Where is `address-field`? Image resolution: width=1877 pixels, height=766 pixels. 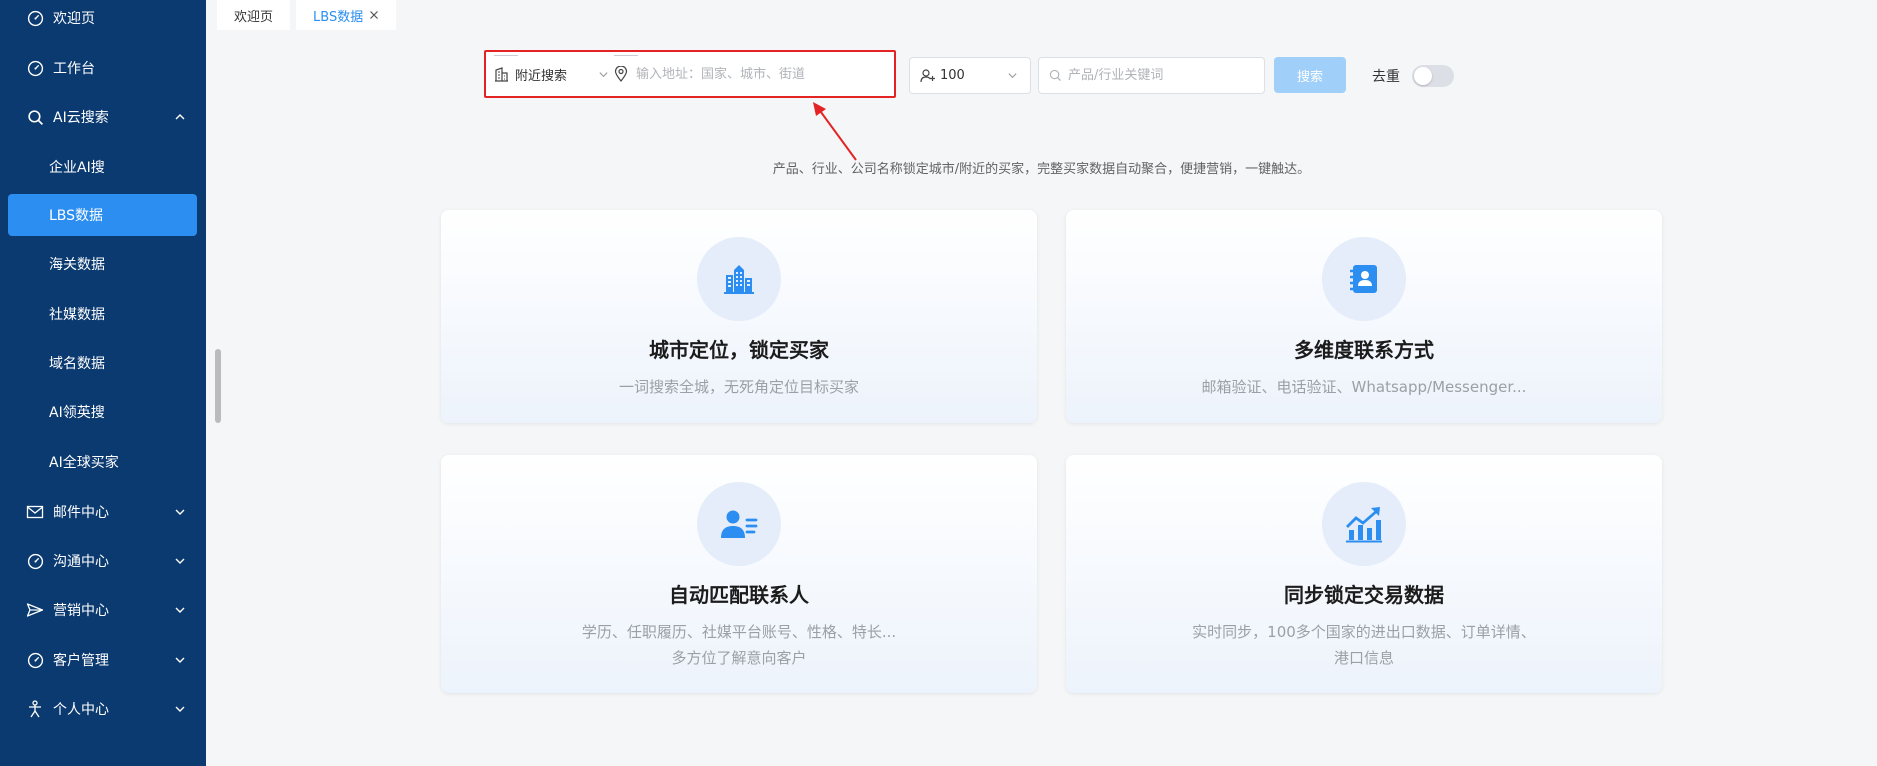
address-field is located at coordinates (748, 74).